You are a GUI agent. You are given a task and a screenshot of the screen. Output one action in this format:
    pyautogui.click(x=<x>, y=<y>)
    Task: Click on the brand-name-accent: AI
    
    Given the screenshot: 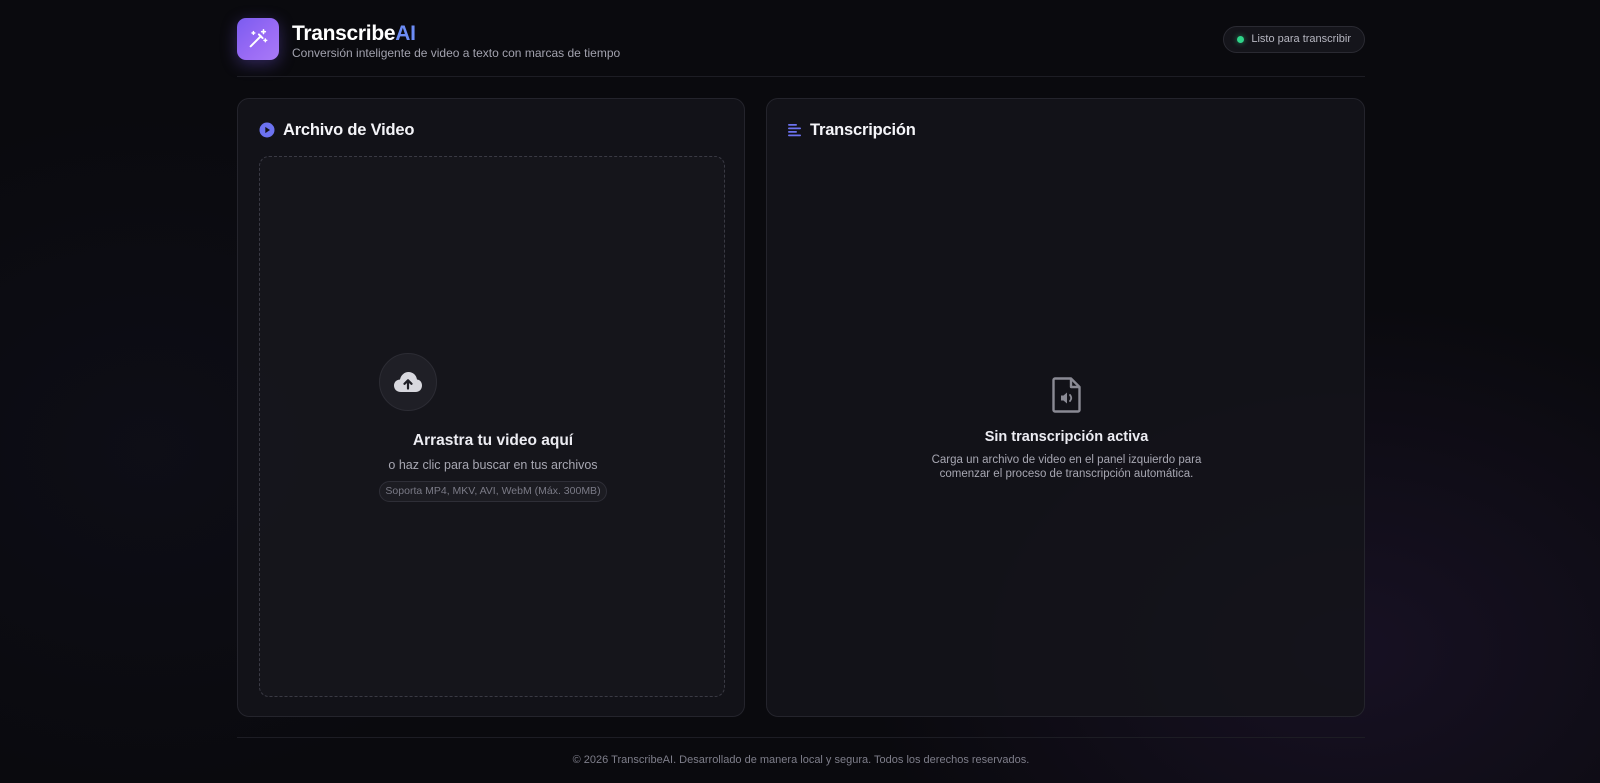 What is the action you would take?
    pyautogui.click(x=405, y=33)
    